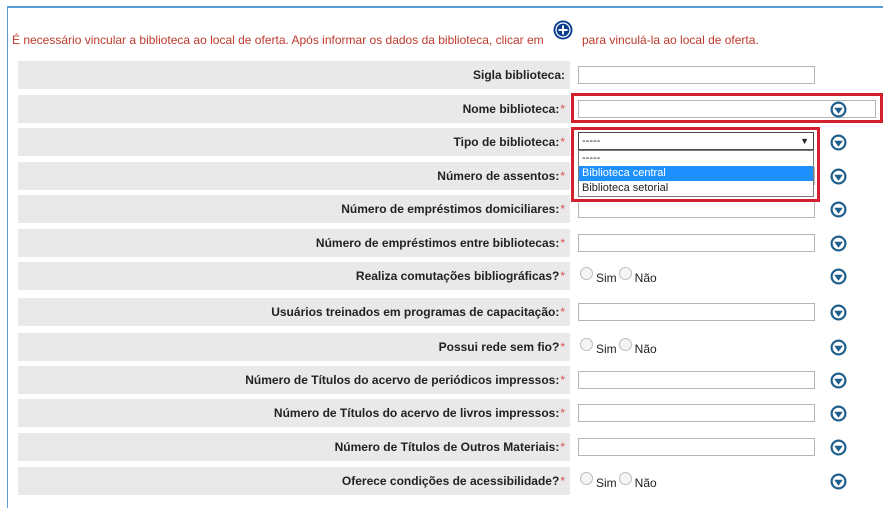 This screenshot has height=508, width=883. Describe the element at coordinates (294, 347) in the screenshot. I see `form-row-label-cell: Possui rede sem fio?*` at that location.